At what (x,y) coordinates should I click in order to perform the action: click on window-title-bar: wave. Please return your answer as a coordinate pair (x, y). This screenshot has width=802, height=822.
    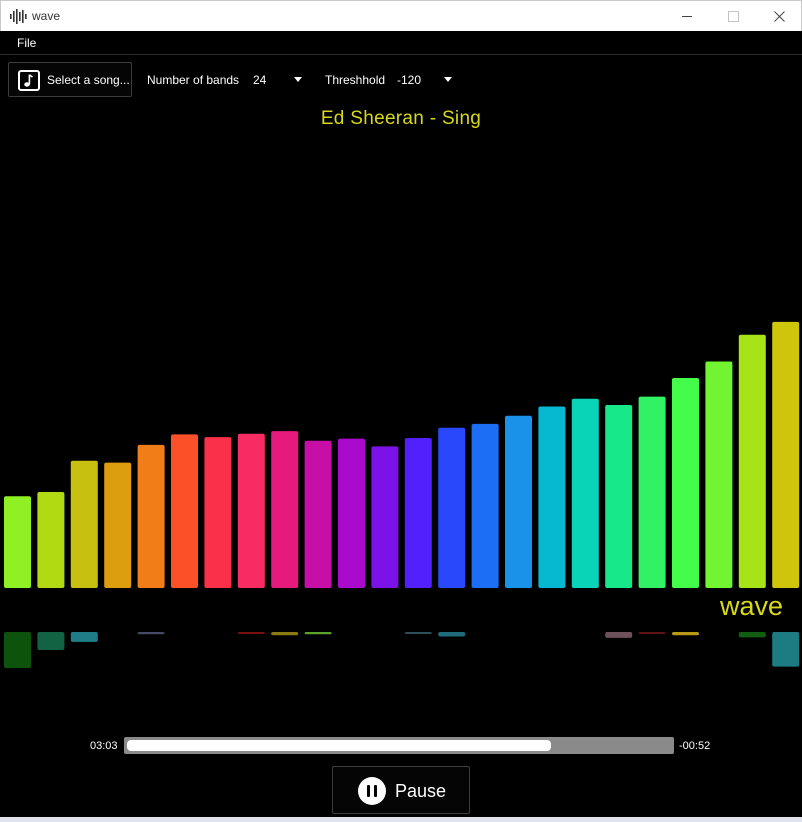
    Looking at the image, I should click on (401, 15).